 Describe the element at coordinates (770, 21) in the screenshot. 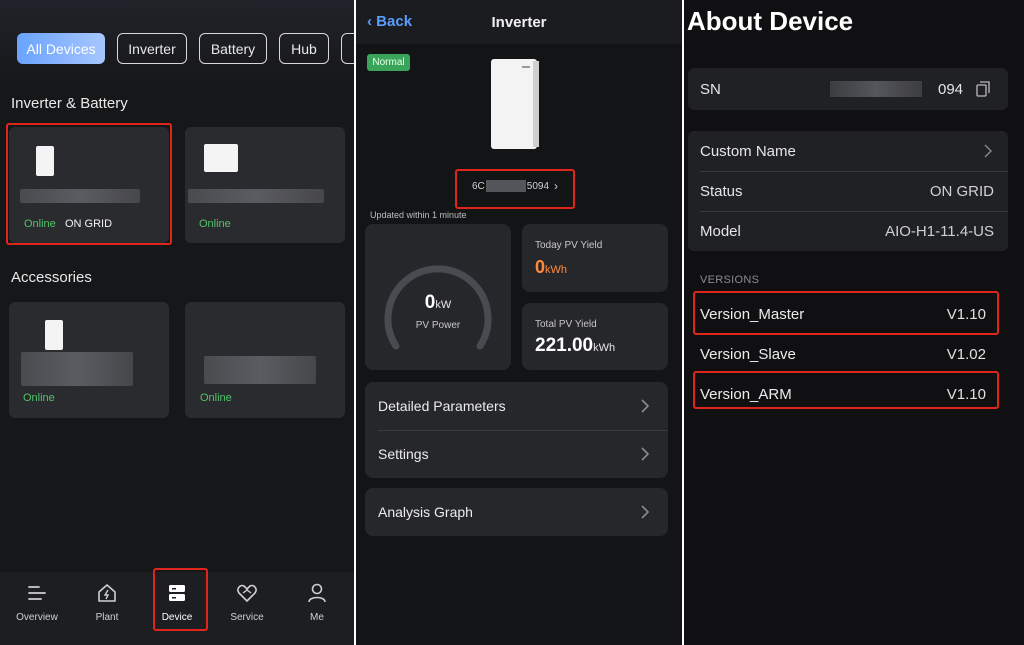

I see `page-title: About Device` at that location.